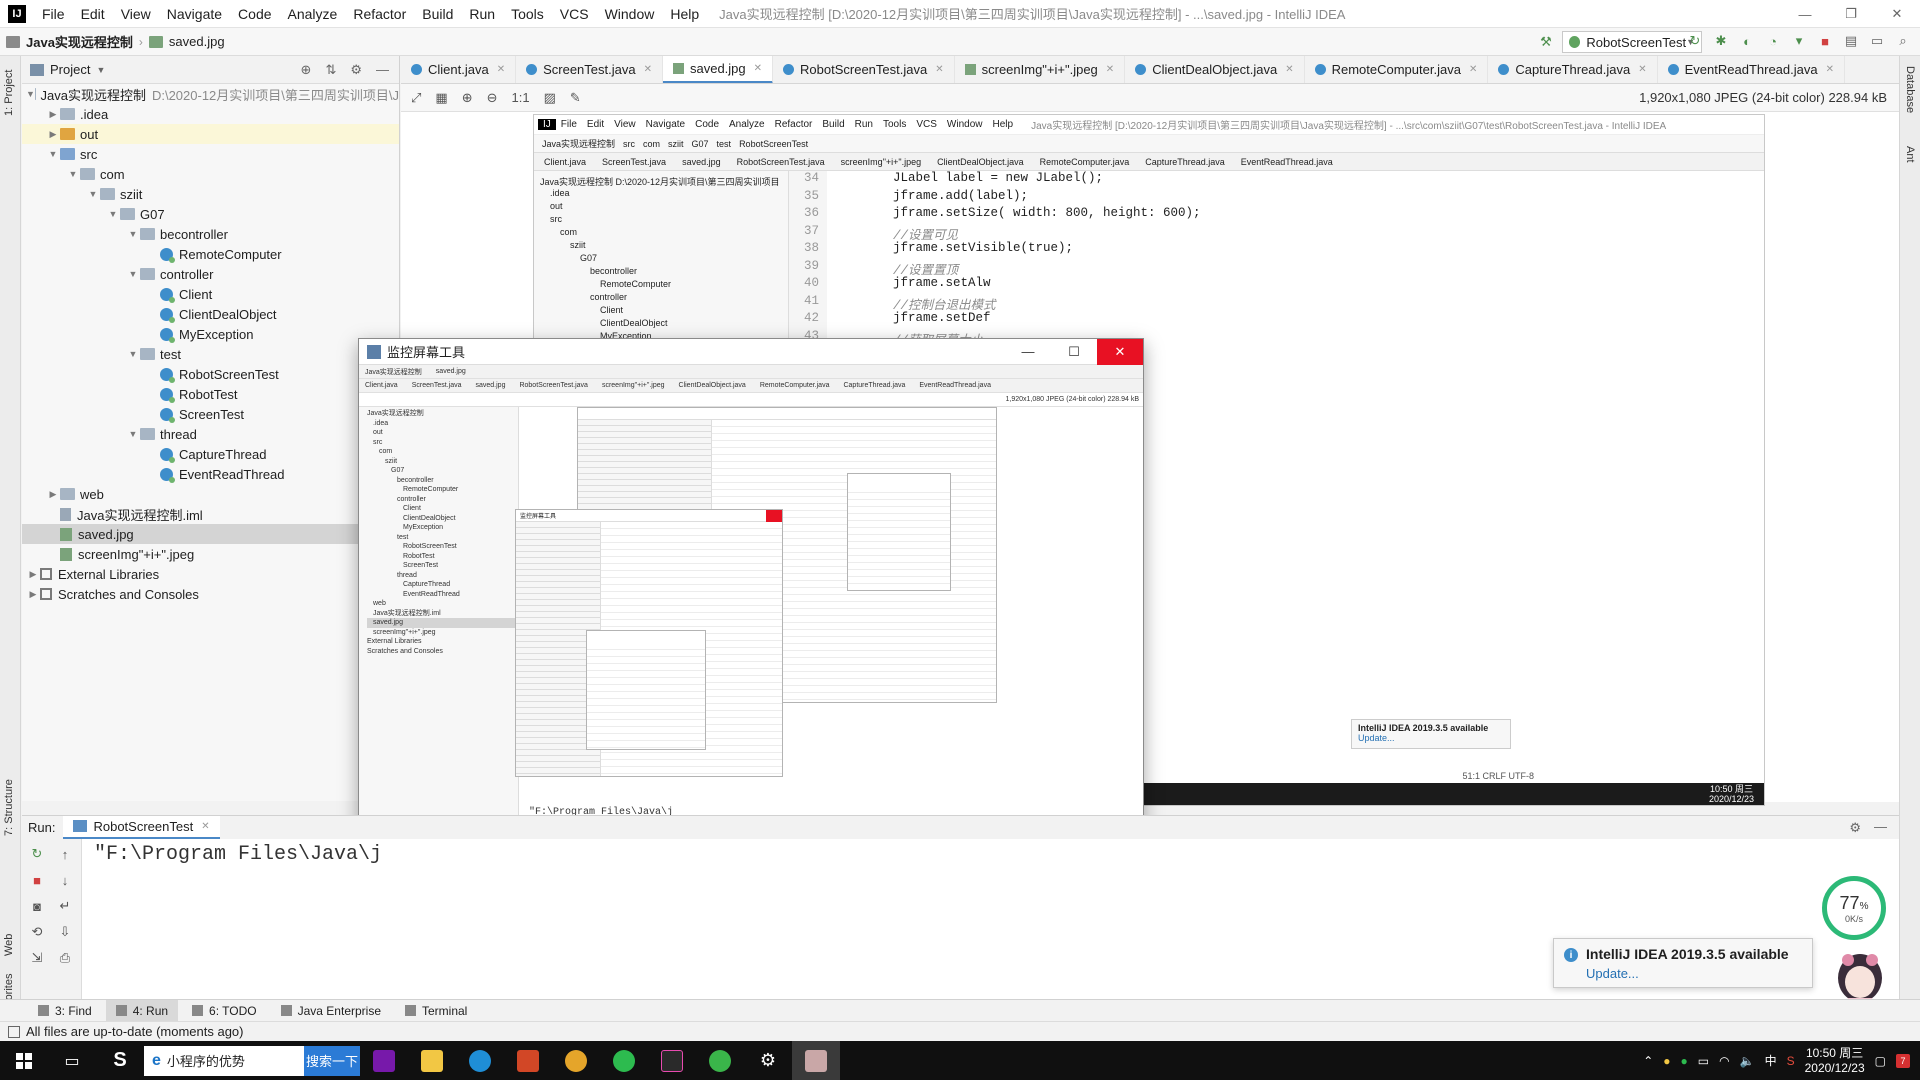 The image size is (1920, 1080). Describe the element at coordinates (210, 254) in the screenshot. I see `tree-item: RemoteComputer` at that location.